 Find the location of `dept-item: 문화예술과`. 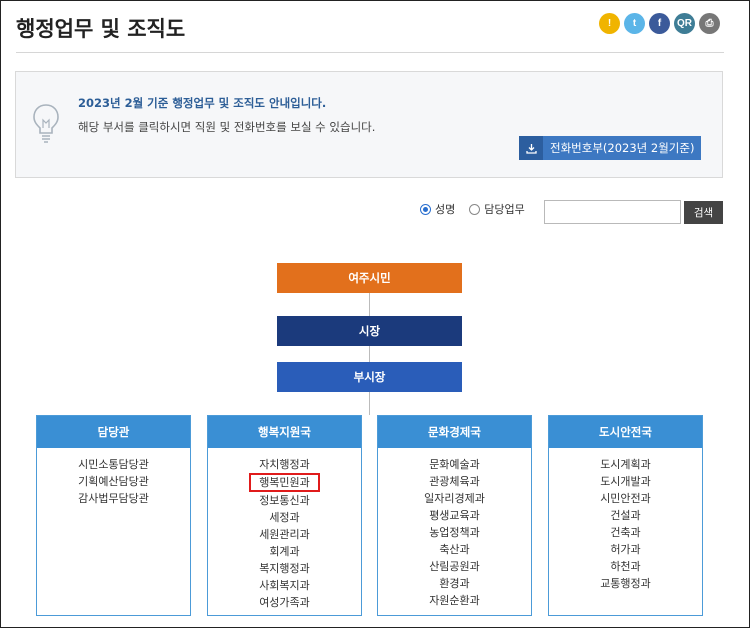

dept-item: 문화예술과 is located at coordinates (454, 464).